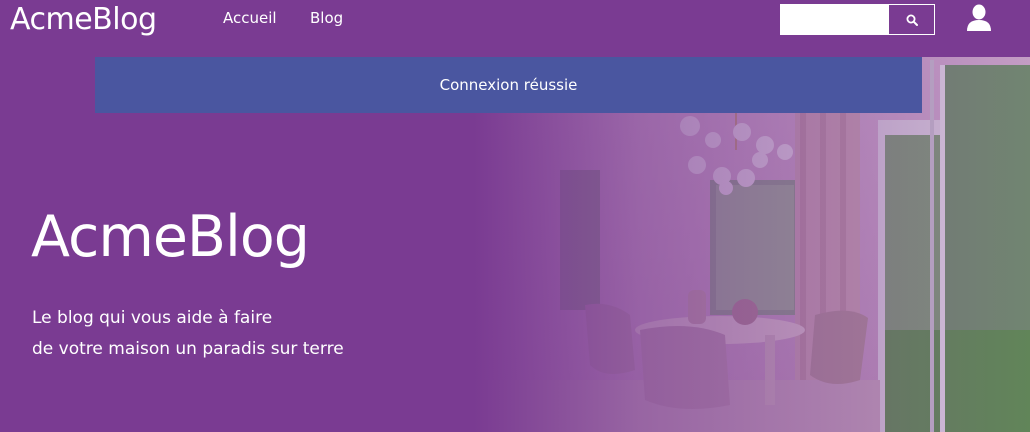  I want to click on search-button, so click(911, 19).